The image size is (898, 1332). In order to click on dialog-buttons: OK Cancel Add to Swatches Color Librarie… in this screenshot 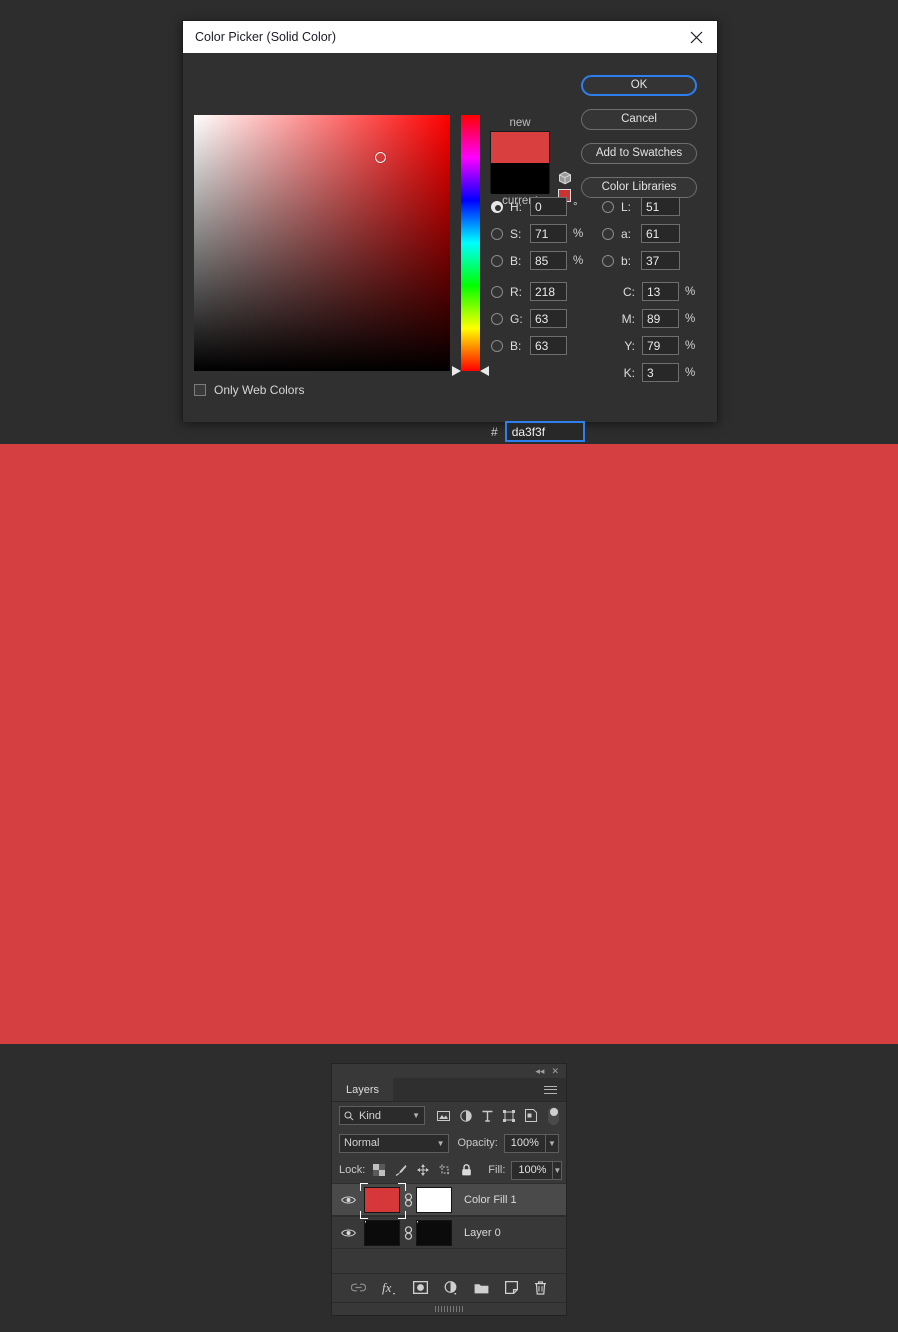, I will do `click(639, 143)`.